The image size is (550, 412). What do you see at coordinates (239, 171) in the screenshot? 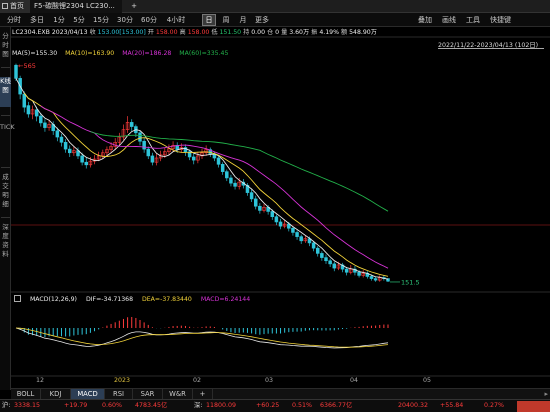
I see `ma60-line` at bounding box center [239, 171].